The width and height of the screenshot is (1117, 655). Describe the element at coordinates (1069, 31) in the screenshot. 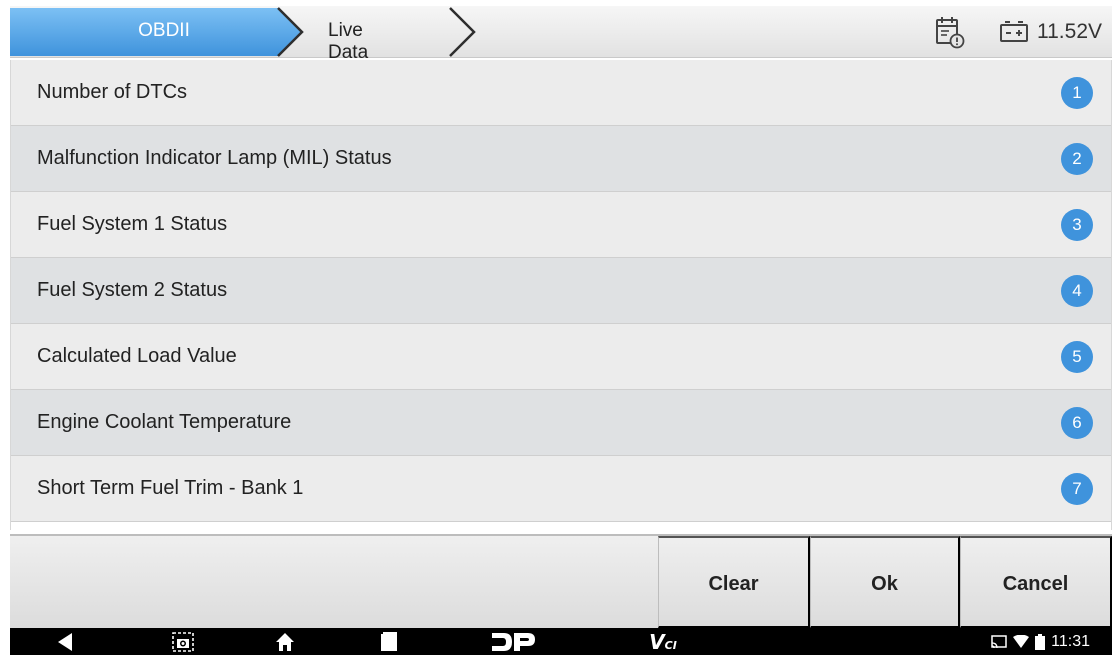

I see `voltage-readout: 11.52V` at that location.